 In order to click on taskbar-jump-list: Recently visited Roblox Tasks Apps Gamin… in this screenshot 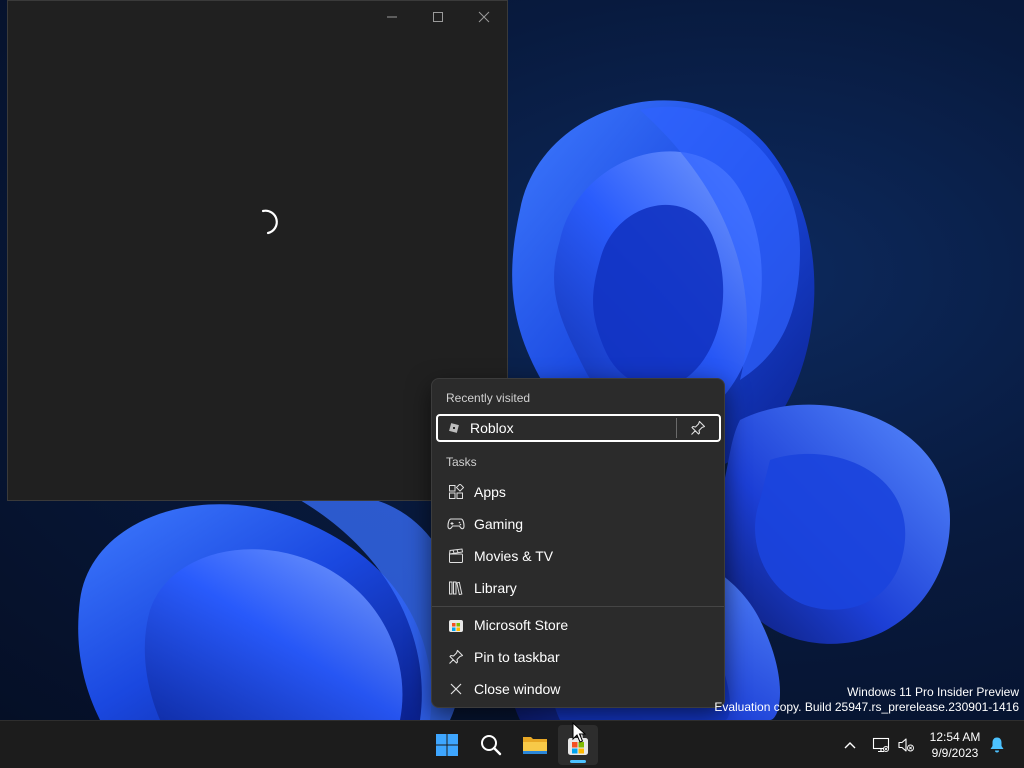, I will do `click(578, 543)`.